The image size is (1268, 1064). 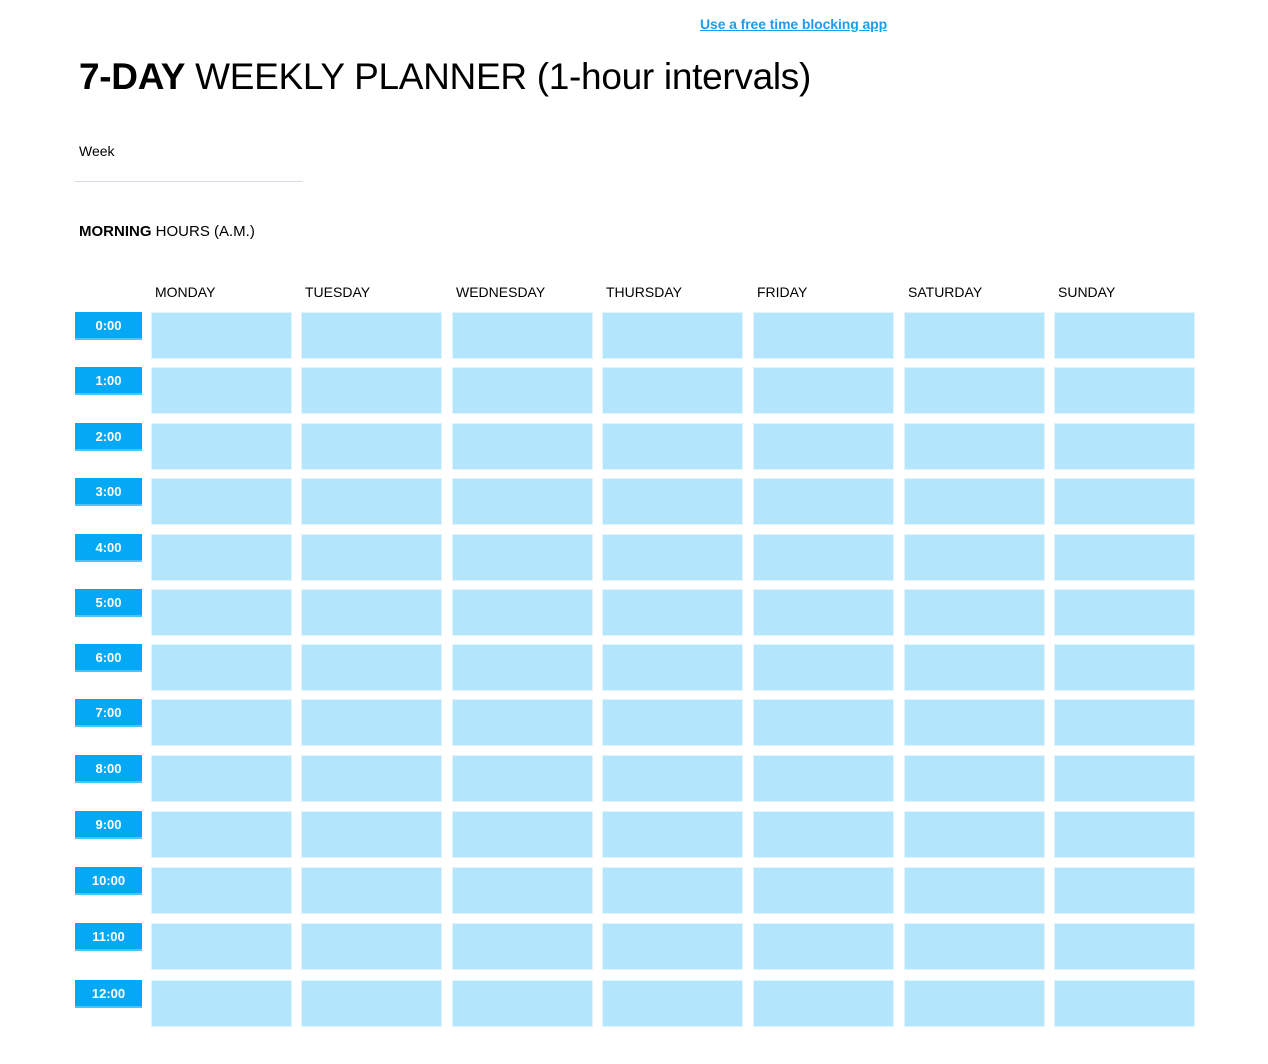 I want to click on day-header-saturday: SATURDAY, so click(x=945, y=292).